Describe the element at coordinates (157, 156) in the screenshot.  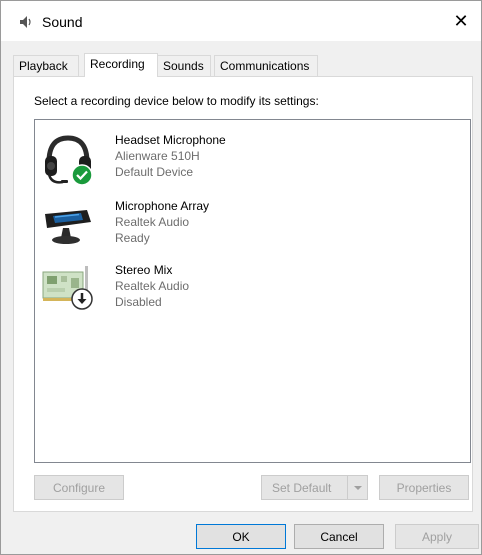
I see `device-driver: Alienware 510H` at that location.